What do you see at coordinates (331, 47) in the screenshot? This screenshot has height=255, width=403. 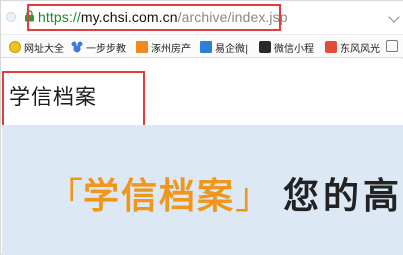 I see `brand-icon` at bounding box center [331, 47].